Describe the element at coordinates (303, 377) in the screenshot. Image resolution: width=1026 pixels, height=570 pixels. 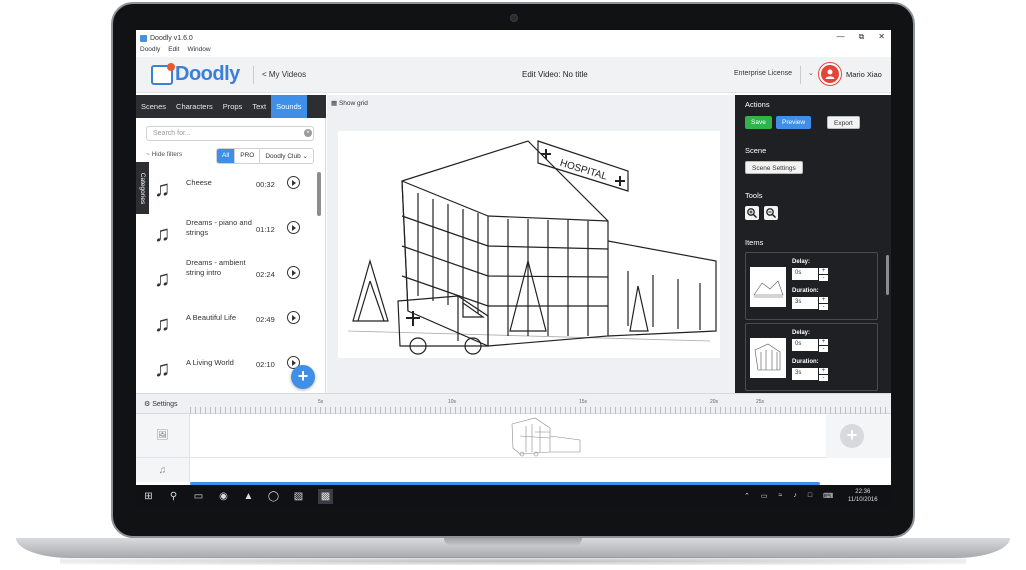
I see `add-sound-button: +` at that location.